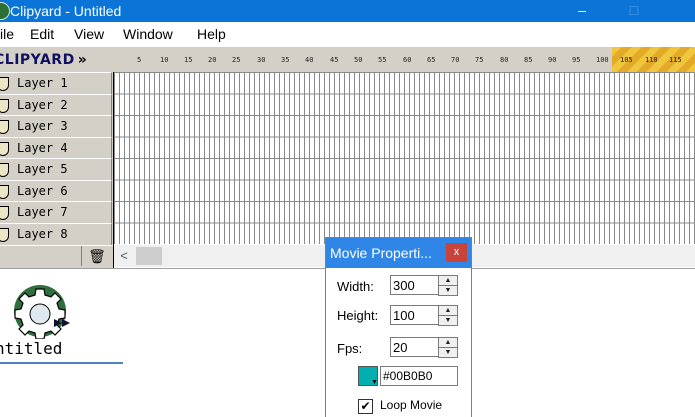 Image resolution: width=695 pixels, height=417 pixels. What do you see at coordinates (89, 34) in the screenshot?
I see `menu-view: View` at bounding box center [89, 34].